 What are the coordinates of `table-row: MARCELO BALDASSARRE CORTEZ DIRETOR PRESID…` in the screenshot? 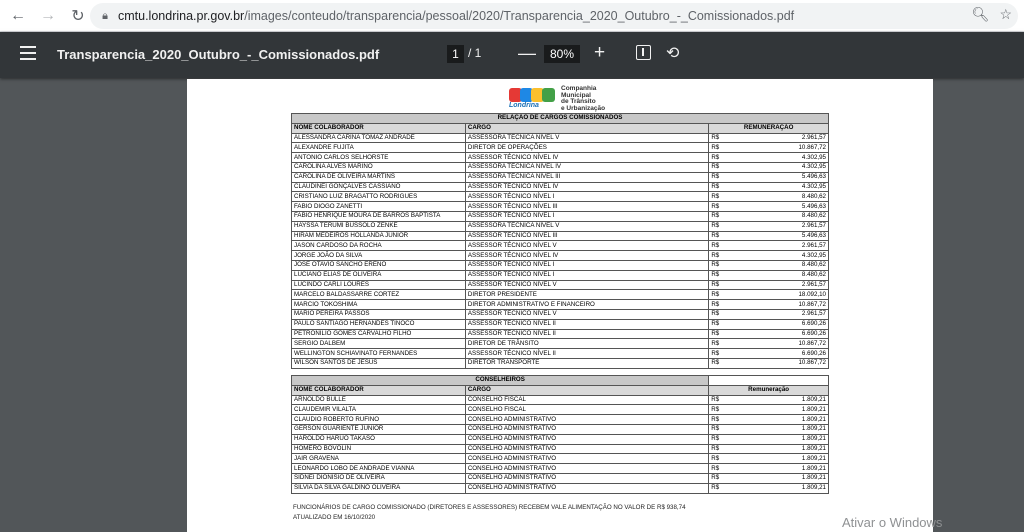 It's located at (560, 295).